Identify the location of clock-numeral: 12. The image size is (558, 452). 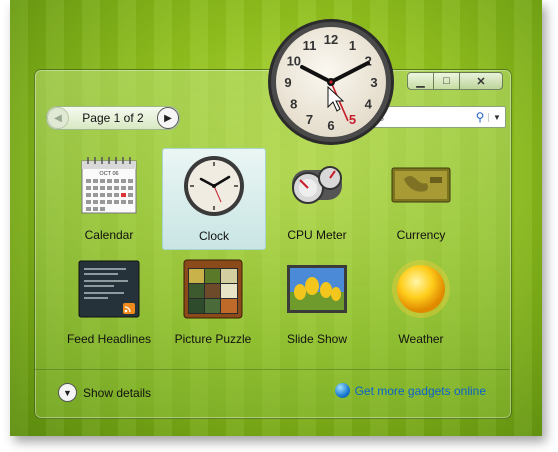
(331, 39).